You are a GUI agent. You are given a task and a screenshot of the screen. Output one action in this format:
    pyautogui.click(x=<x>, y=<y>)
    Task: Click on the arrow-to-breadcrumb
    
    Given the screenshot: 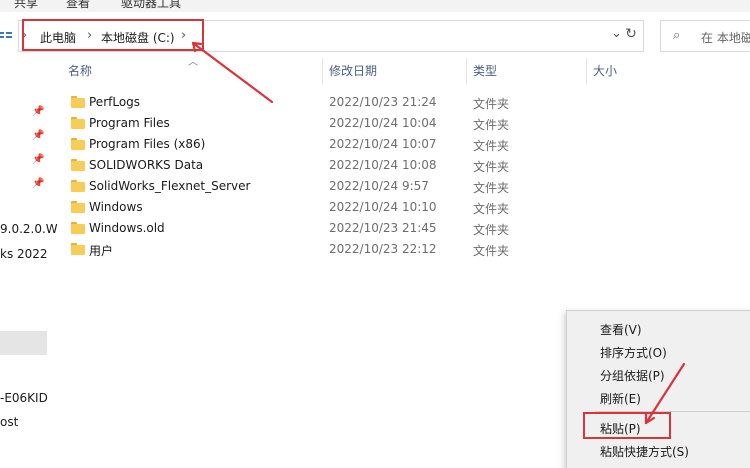 What is the action you would take?
    pyautogui.click(x=232, y=72)
    